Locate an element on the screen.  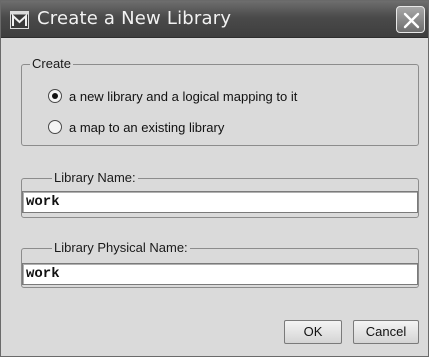
title-bar: Create a New Library is located at coordinates (214, 19).